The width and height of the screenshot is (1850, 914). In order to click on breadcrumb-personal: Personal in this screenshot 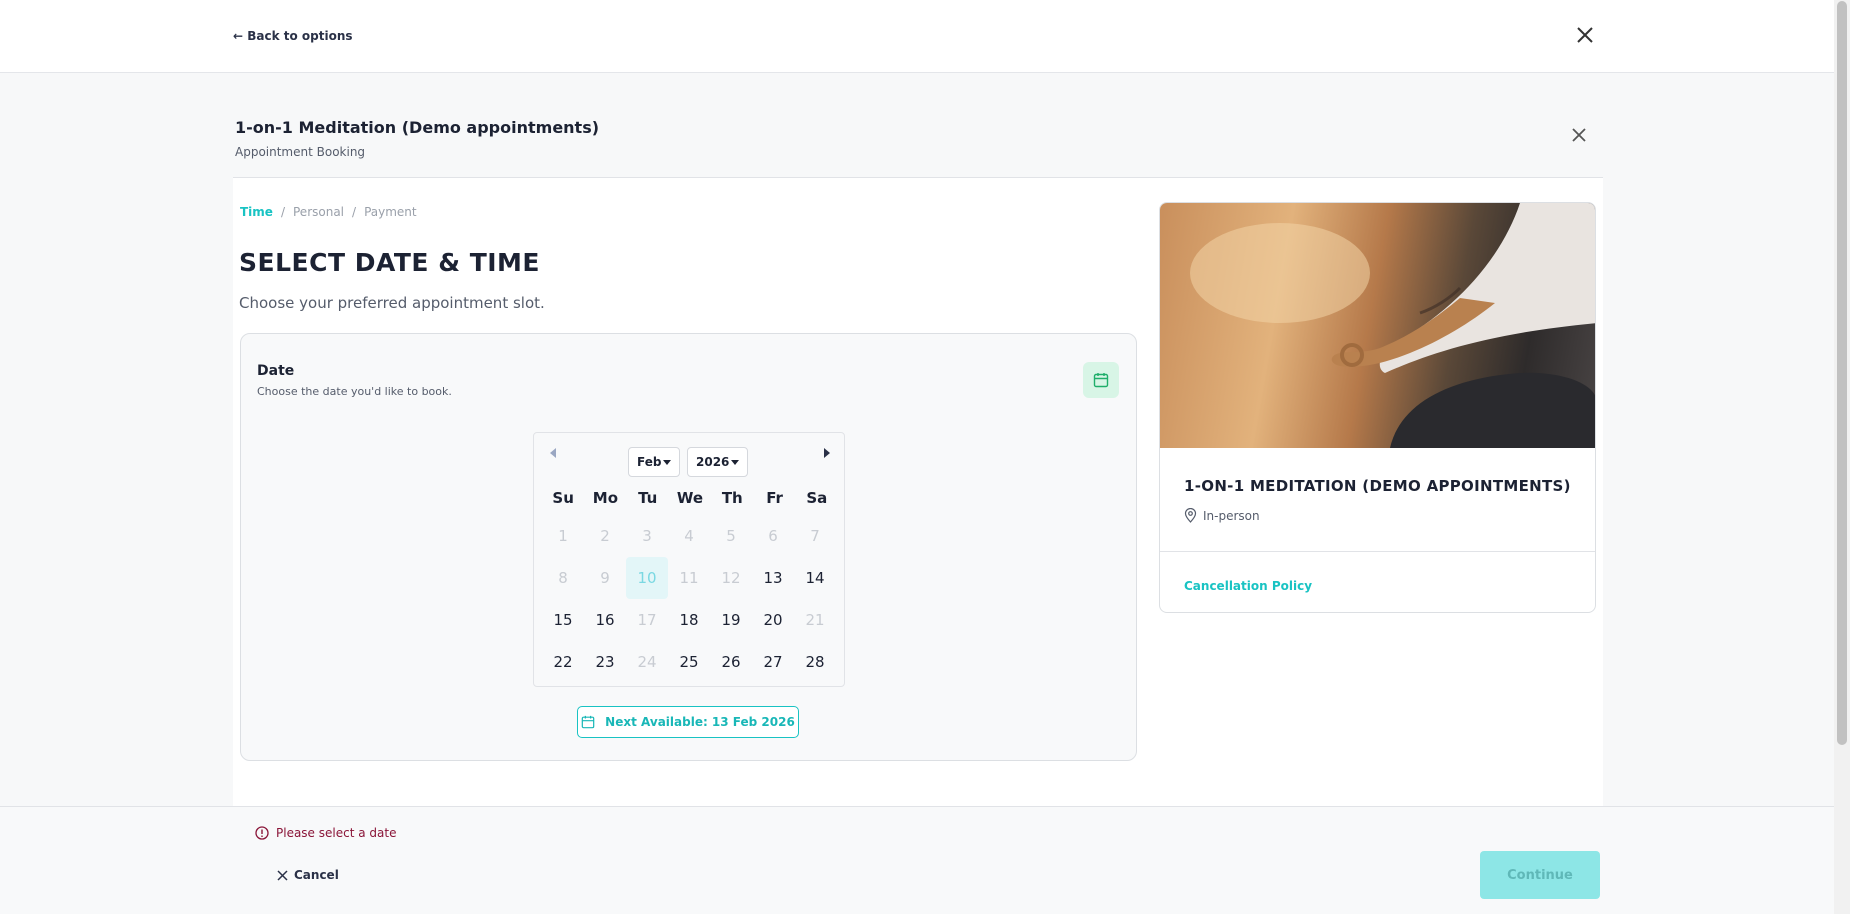, I will do `click(319, 212)`.